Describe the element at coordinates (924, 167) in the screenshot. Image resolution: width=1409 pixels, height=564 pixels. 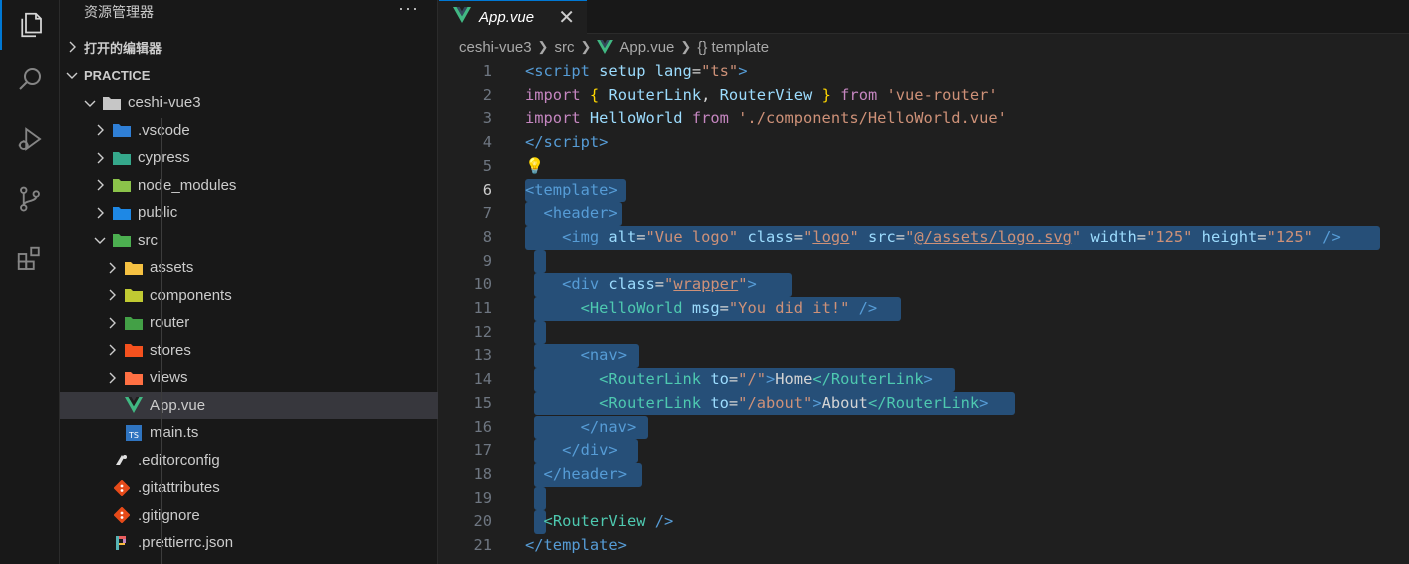
I see `code-line: 5 💡` at that location.